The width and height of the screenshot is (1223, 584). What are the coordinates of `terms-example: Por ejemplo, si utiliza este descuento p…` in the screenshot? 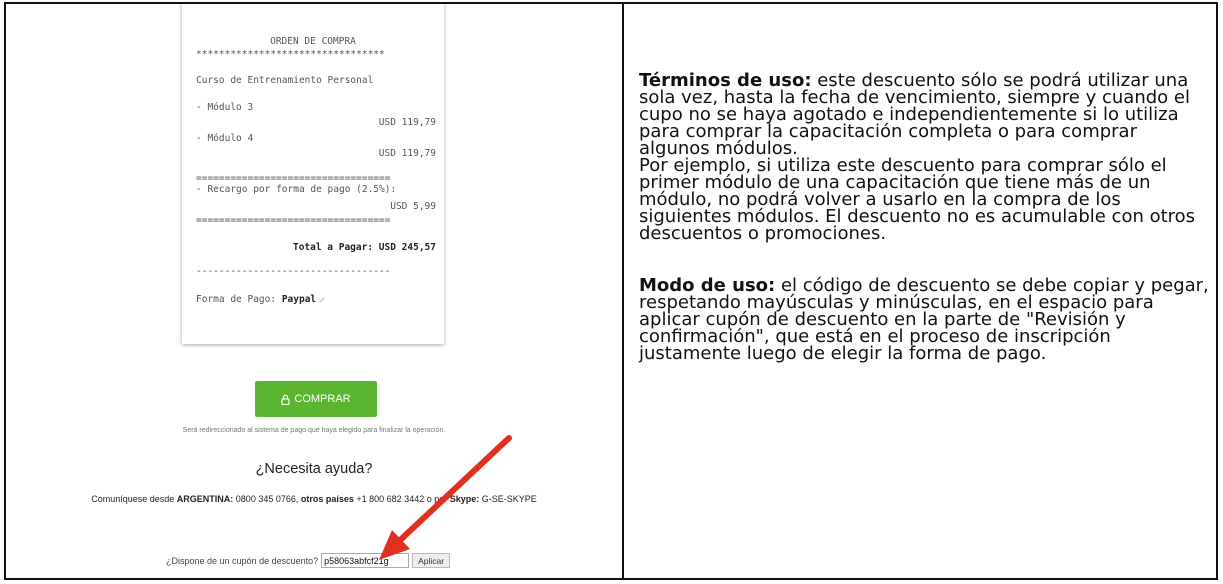 It's located at (917, 199).